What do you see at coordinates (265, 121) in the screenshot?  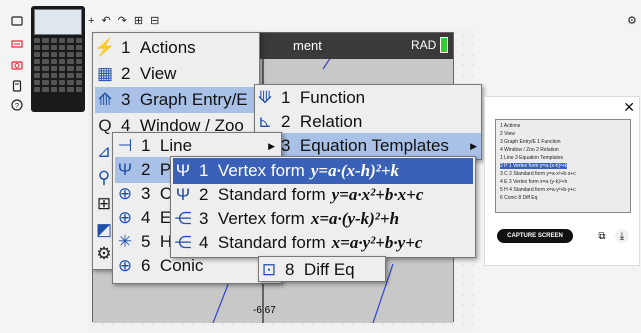 I see `relation-icon: ⊾` at bounding box center [265, 121].